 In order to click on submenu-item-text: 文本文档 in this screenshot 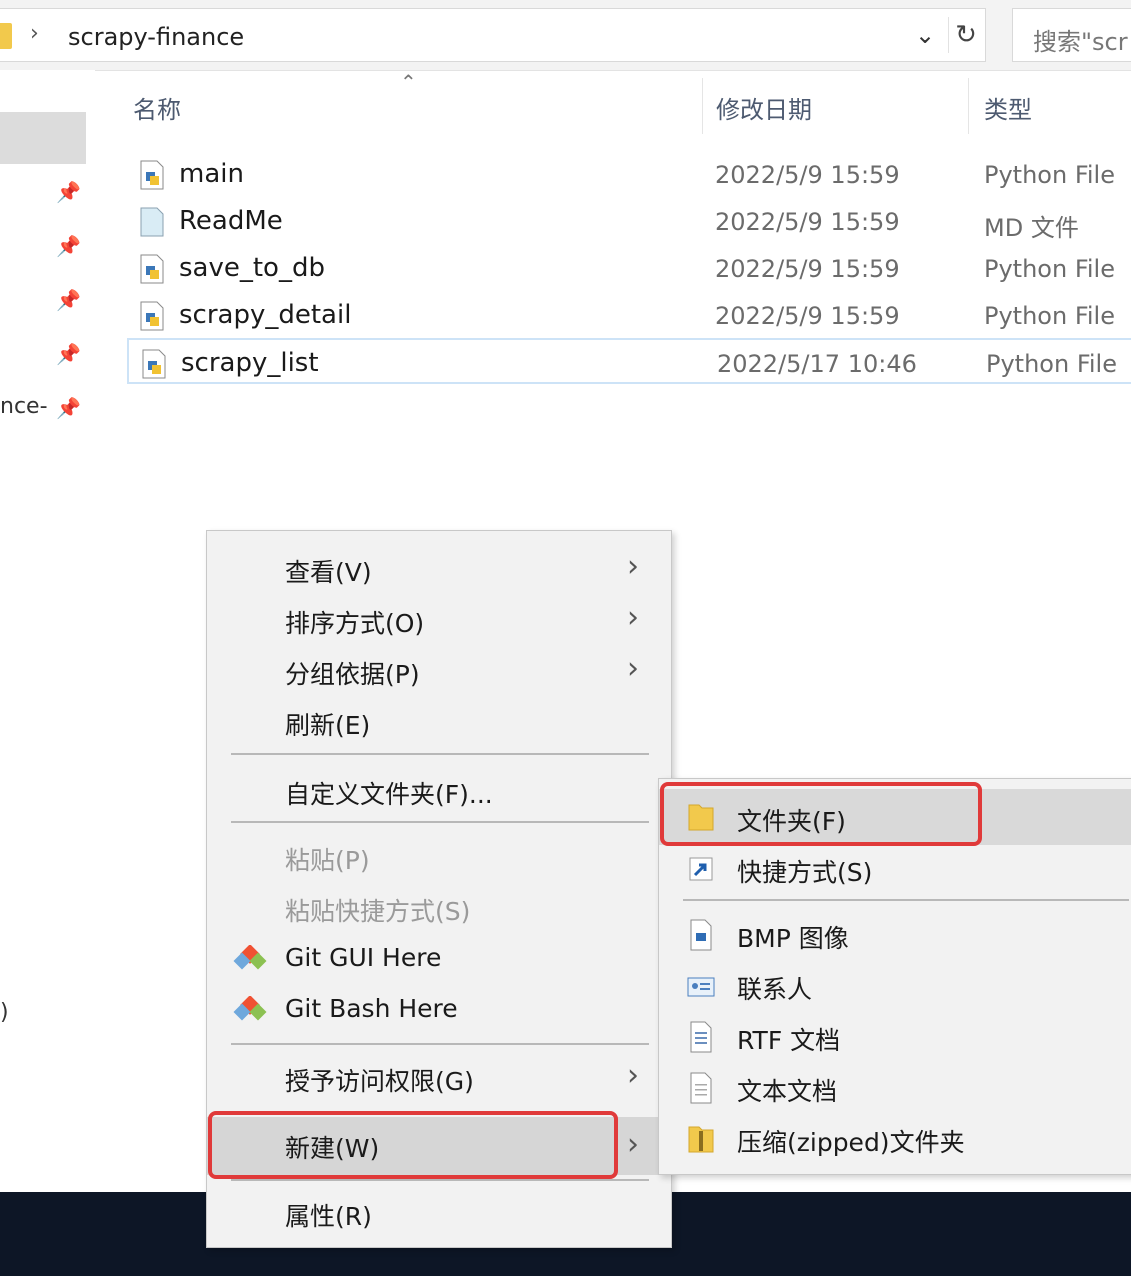, I will do `click(895, 1087)`.